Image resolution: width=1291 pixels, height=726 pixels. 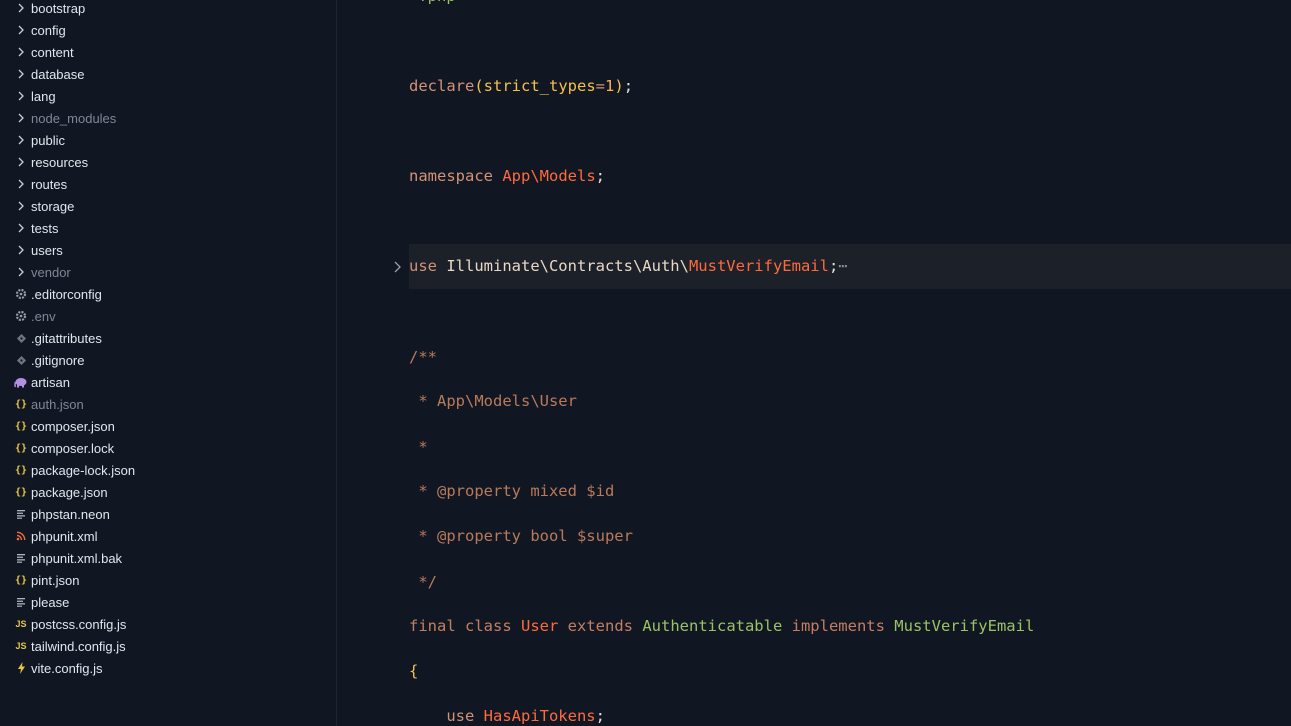 I want to click on file-tree-item: .env, so click(x=168, y=316).